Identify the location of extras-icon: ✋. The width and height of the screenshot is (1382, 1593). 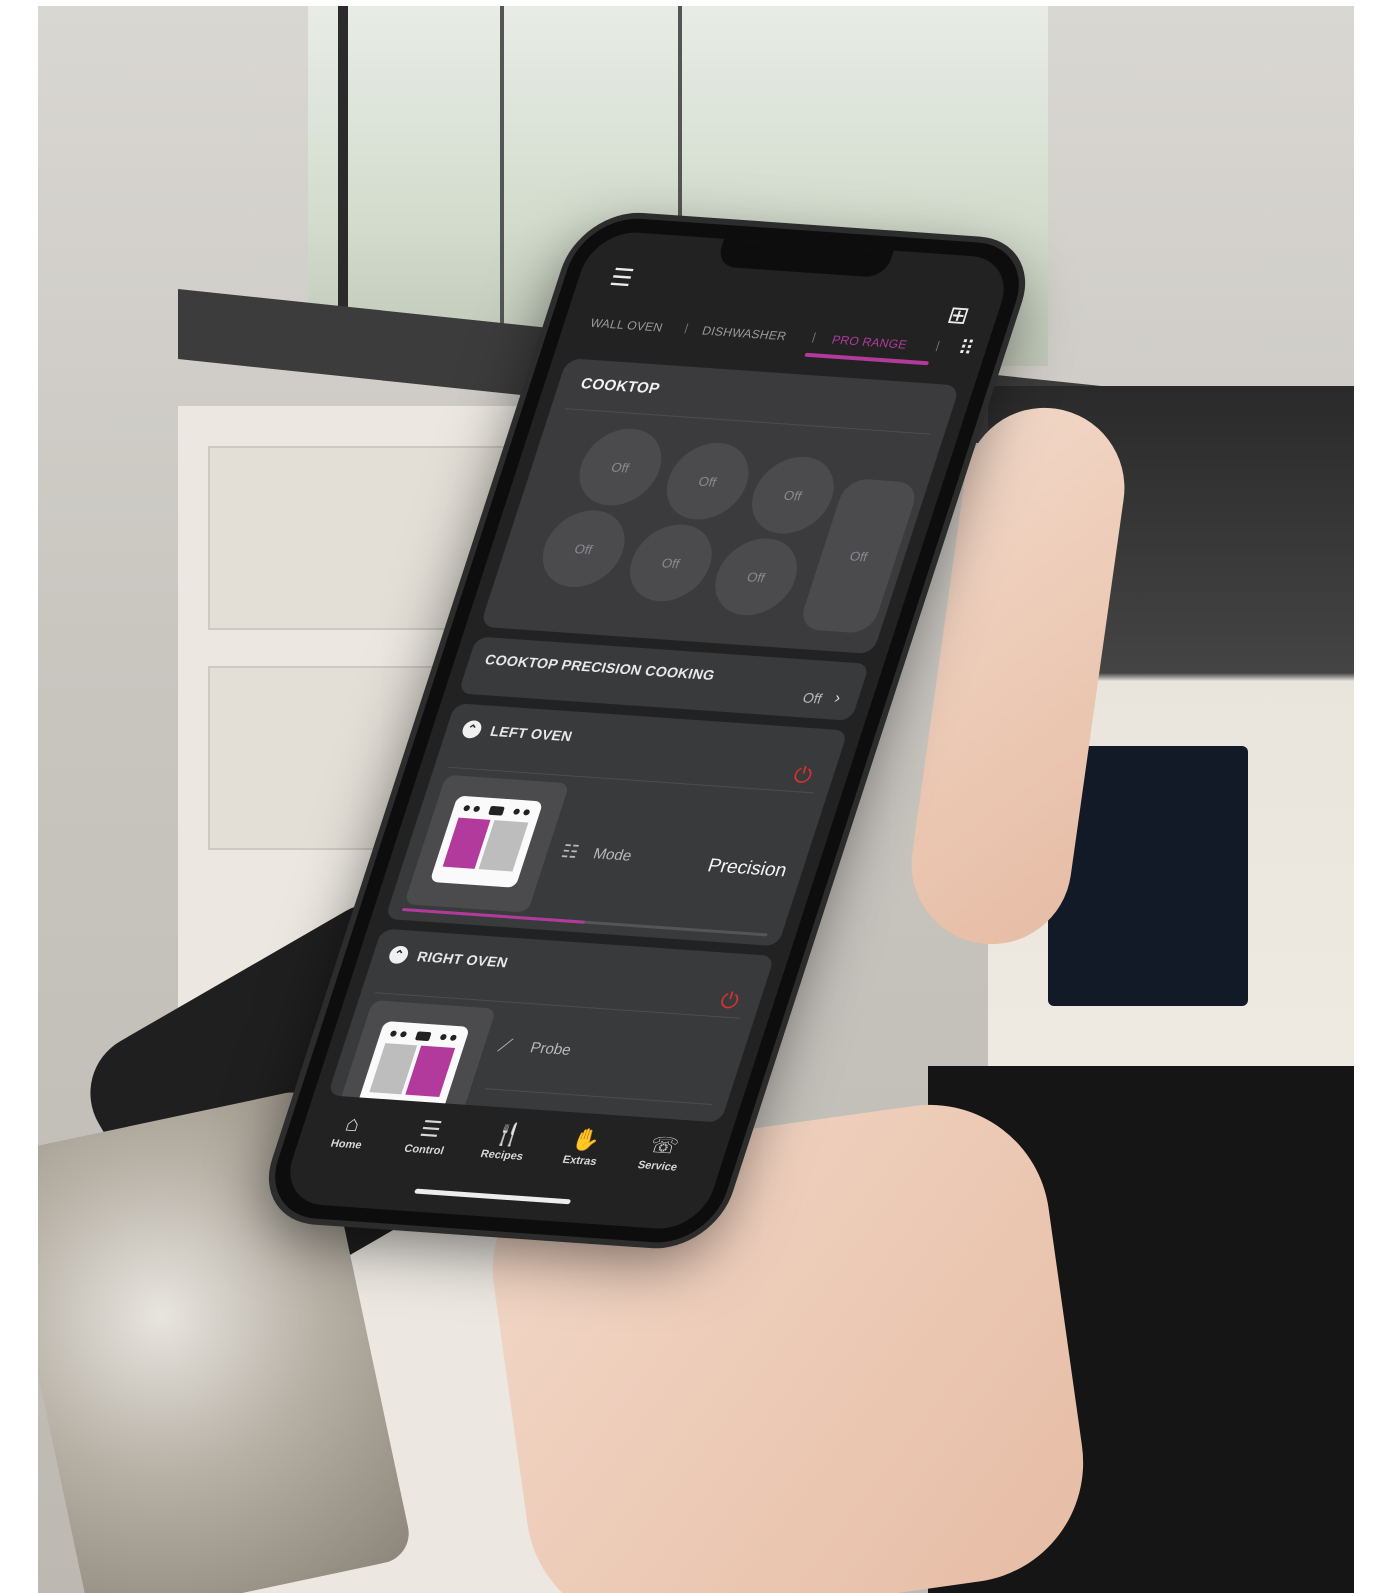
(586, 1140).